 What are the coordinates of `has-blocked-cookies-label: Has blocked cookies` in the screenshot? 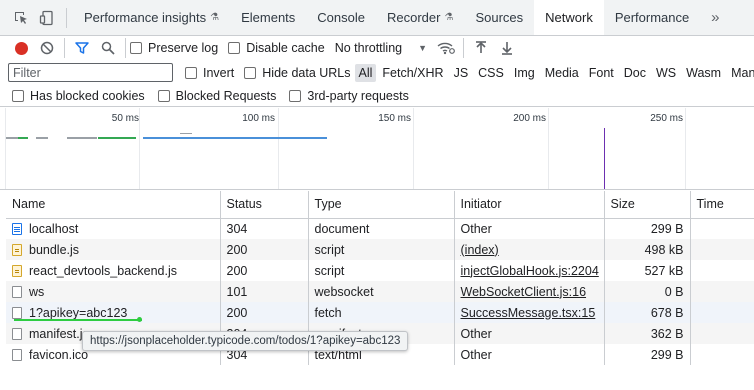 It's located at (87, 95).